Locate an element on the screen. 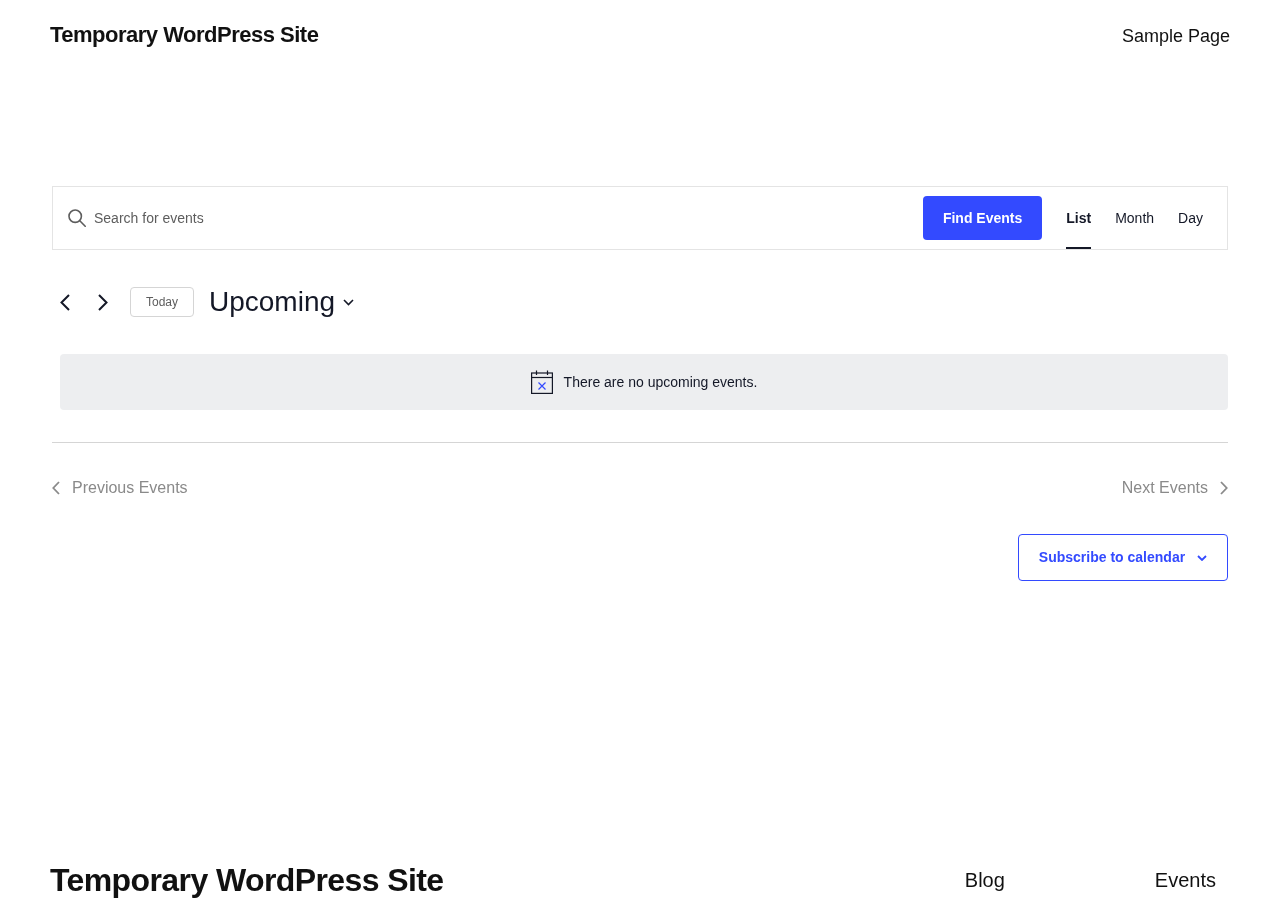 This screenshot has width=1280, height=900. today-button: Today is located at coordinates (162, 302).